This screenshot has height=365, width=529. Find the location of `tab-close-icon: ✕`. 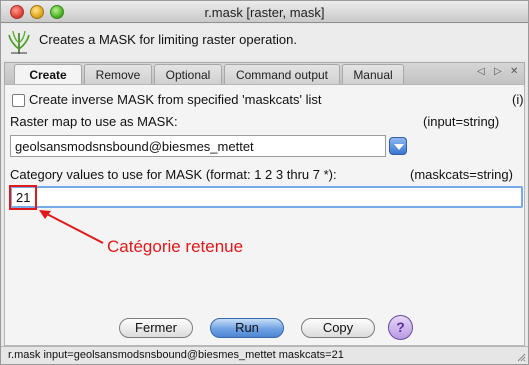

tab-close-icon: ✕ is located at coordinates (514, 71).